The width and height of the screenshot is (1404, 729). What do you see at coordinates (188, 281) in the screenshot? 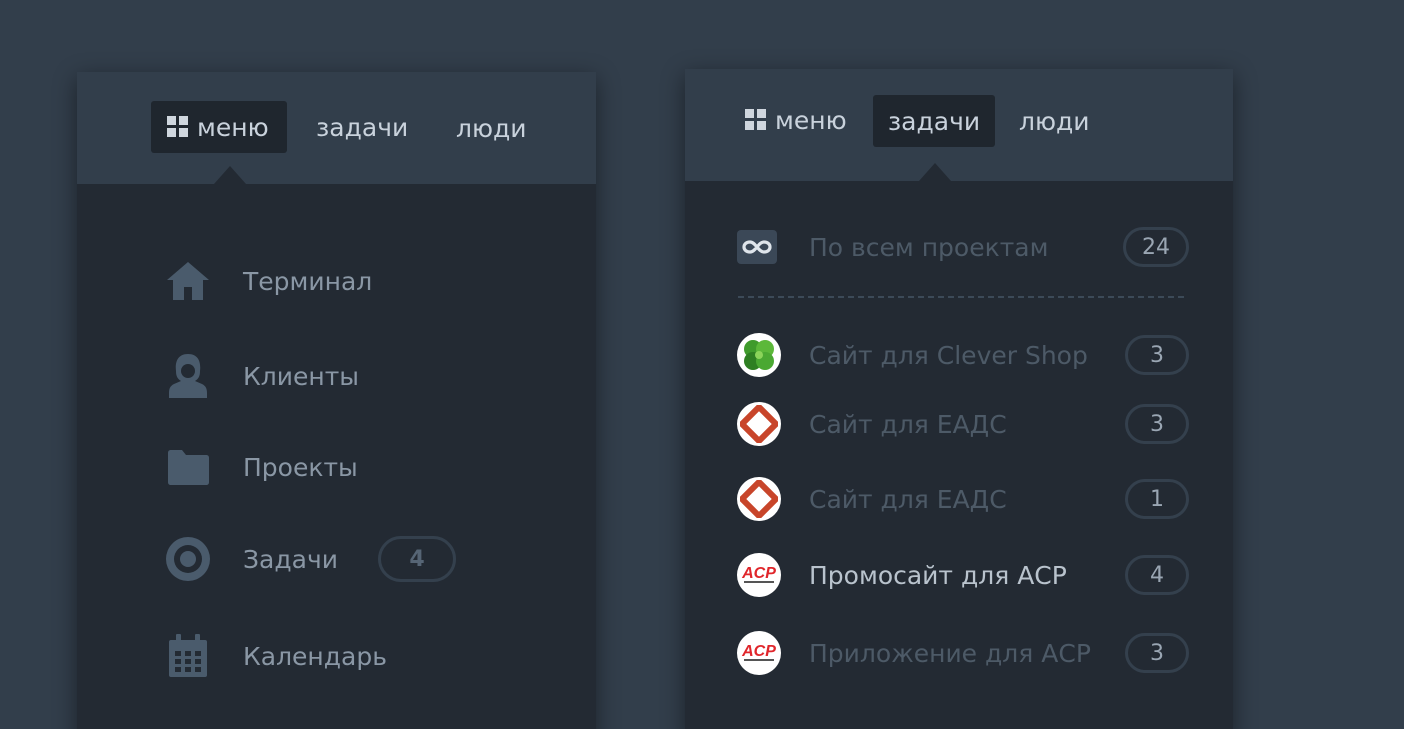
I see `home-icon` at bounding box center [188, 281].